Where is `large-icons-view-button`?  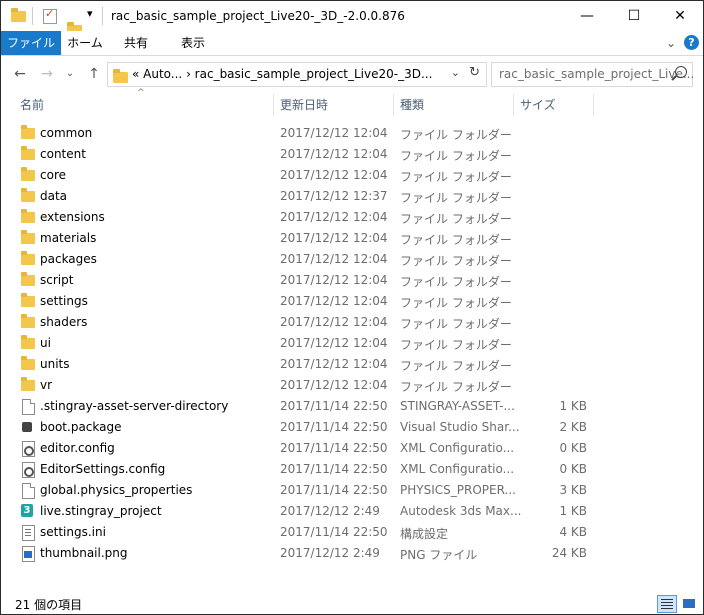 large-icons-view-button is located at coordinates (689, 604).